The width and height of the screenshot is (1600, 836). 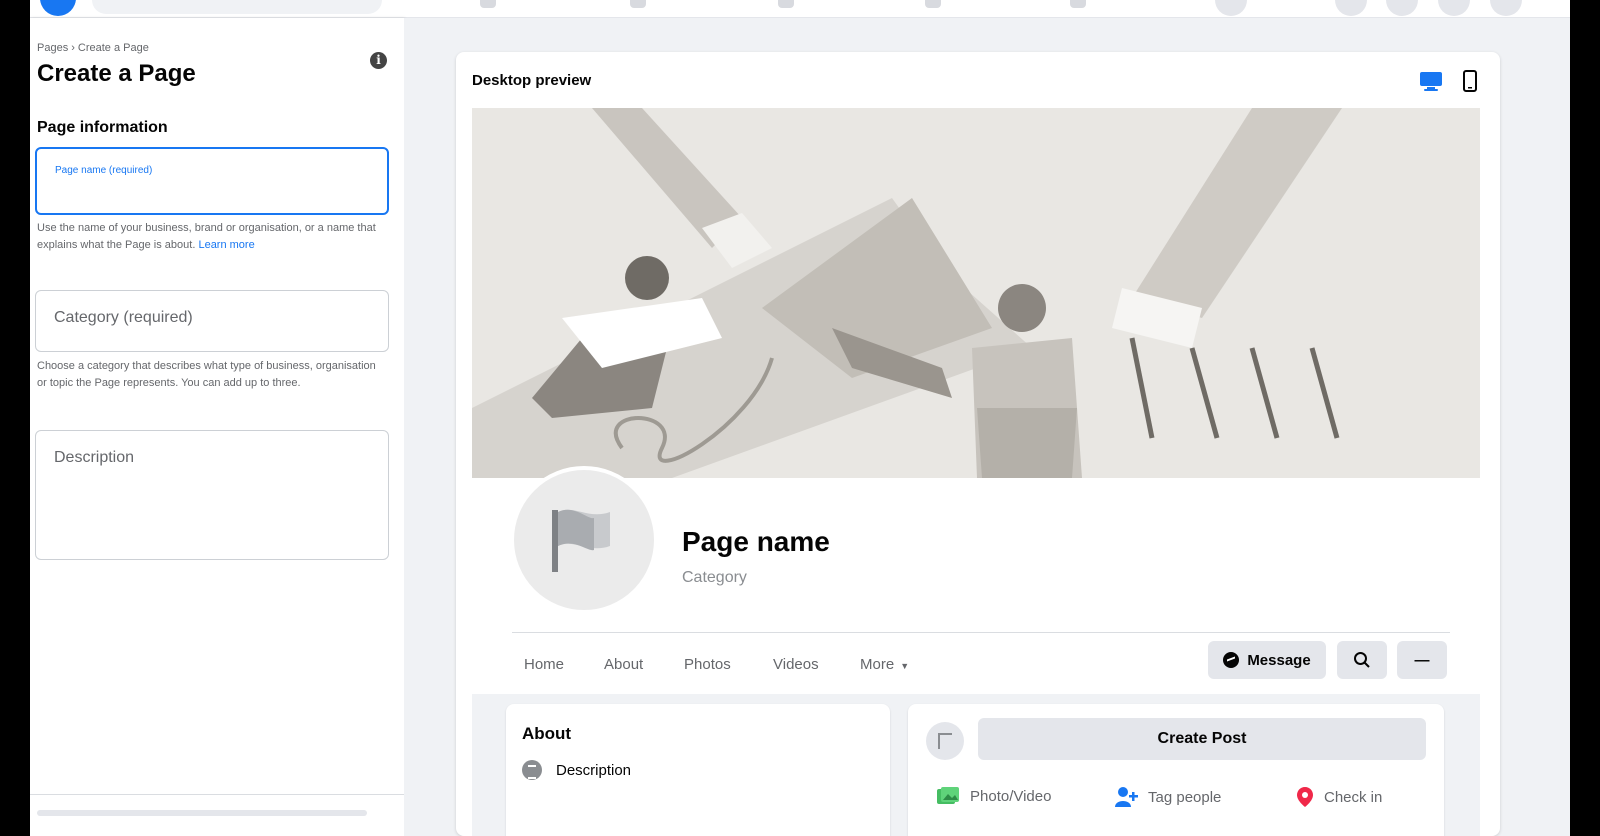 What do you see at coordinates (933, 4) in the screenshot?
I see `nav-groups-icon` at bounding box center [933, 4].